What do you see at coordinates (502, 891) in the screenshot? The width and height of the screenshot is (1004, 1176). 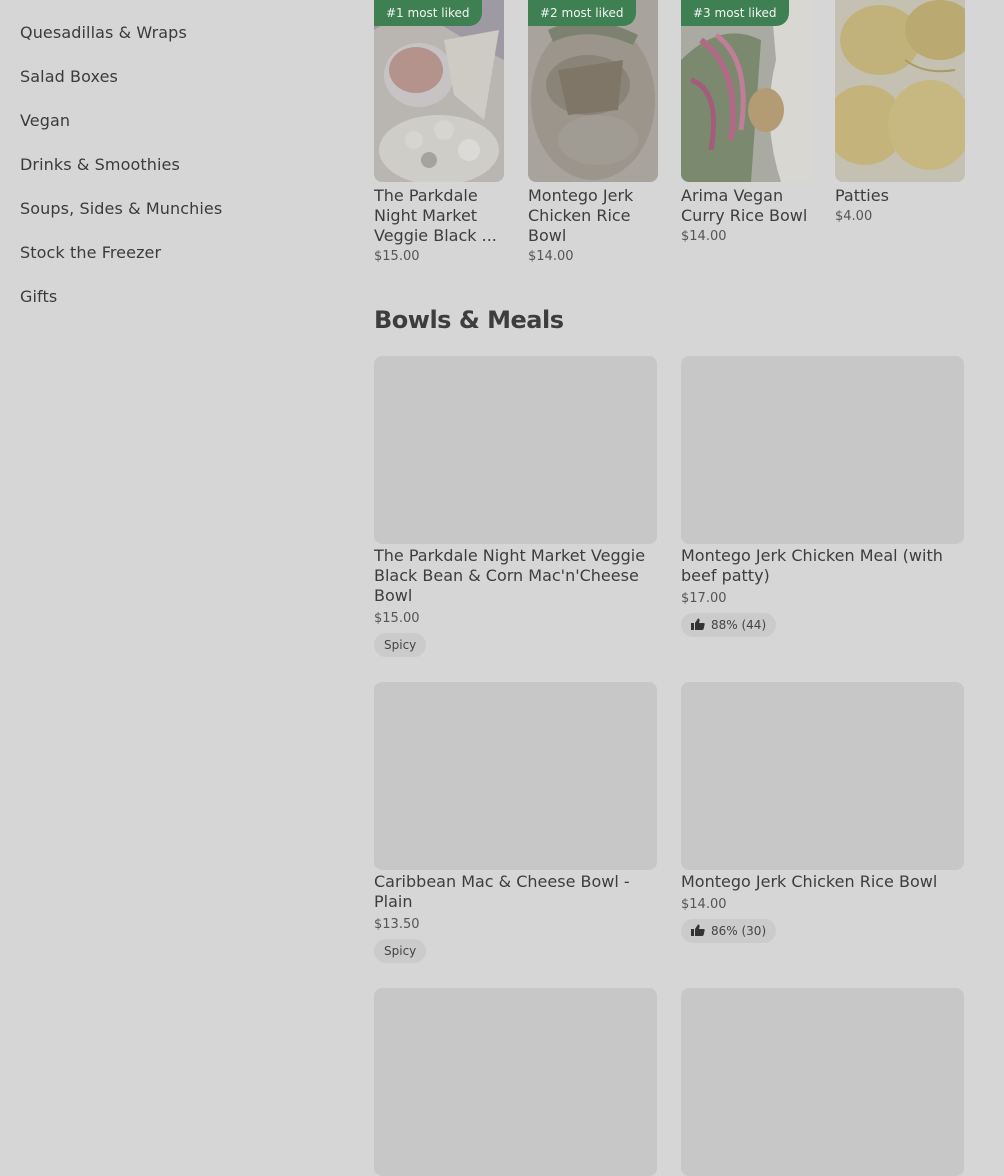 I see `product-title: Caribbean Mac & Cheese Bowl - Plain` at bounding box center [502, 891].